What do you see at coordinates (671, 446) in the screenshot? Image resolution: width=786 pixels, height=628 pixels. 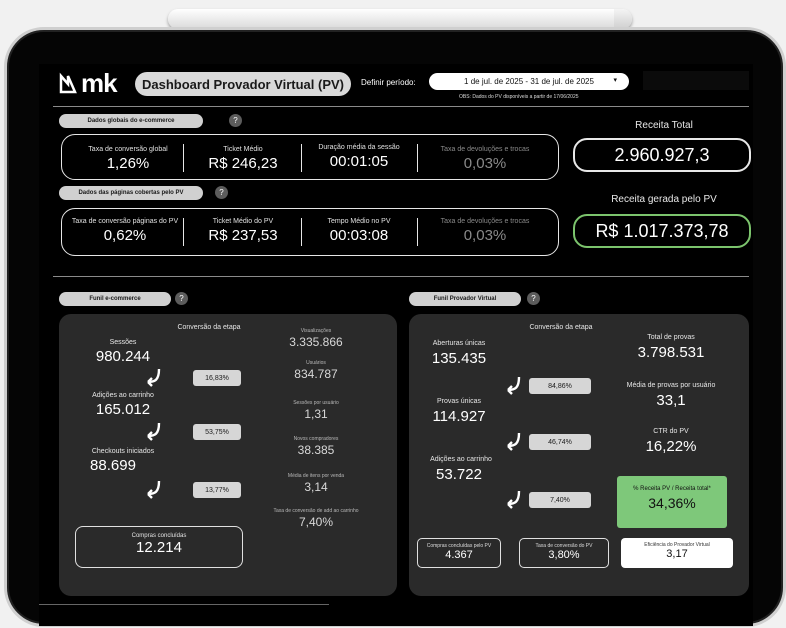 I see `metric-value: 16,22%` at bounding box center [671, 446].